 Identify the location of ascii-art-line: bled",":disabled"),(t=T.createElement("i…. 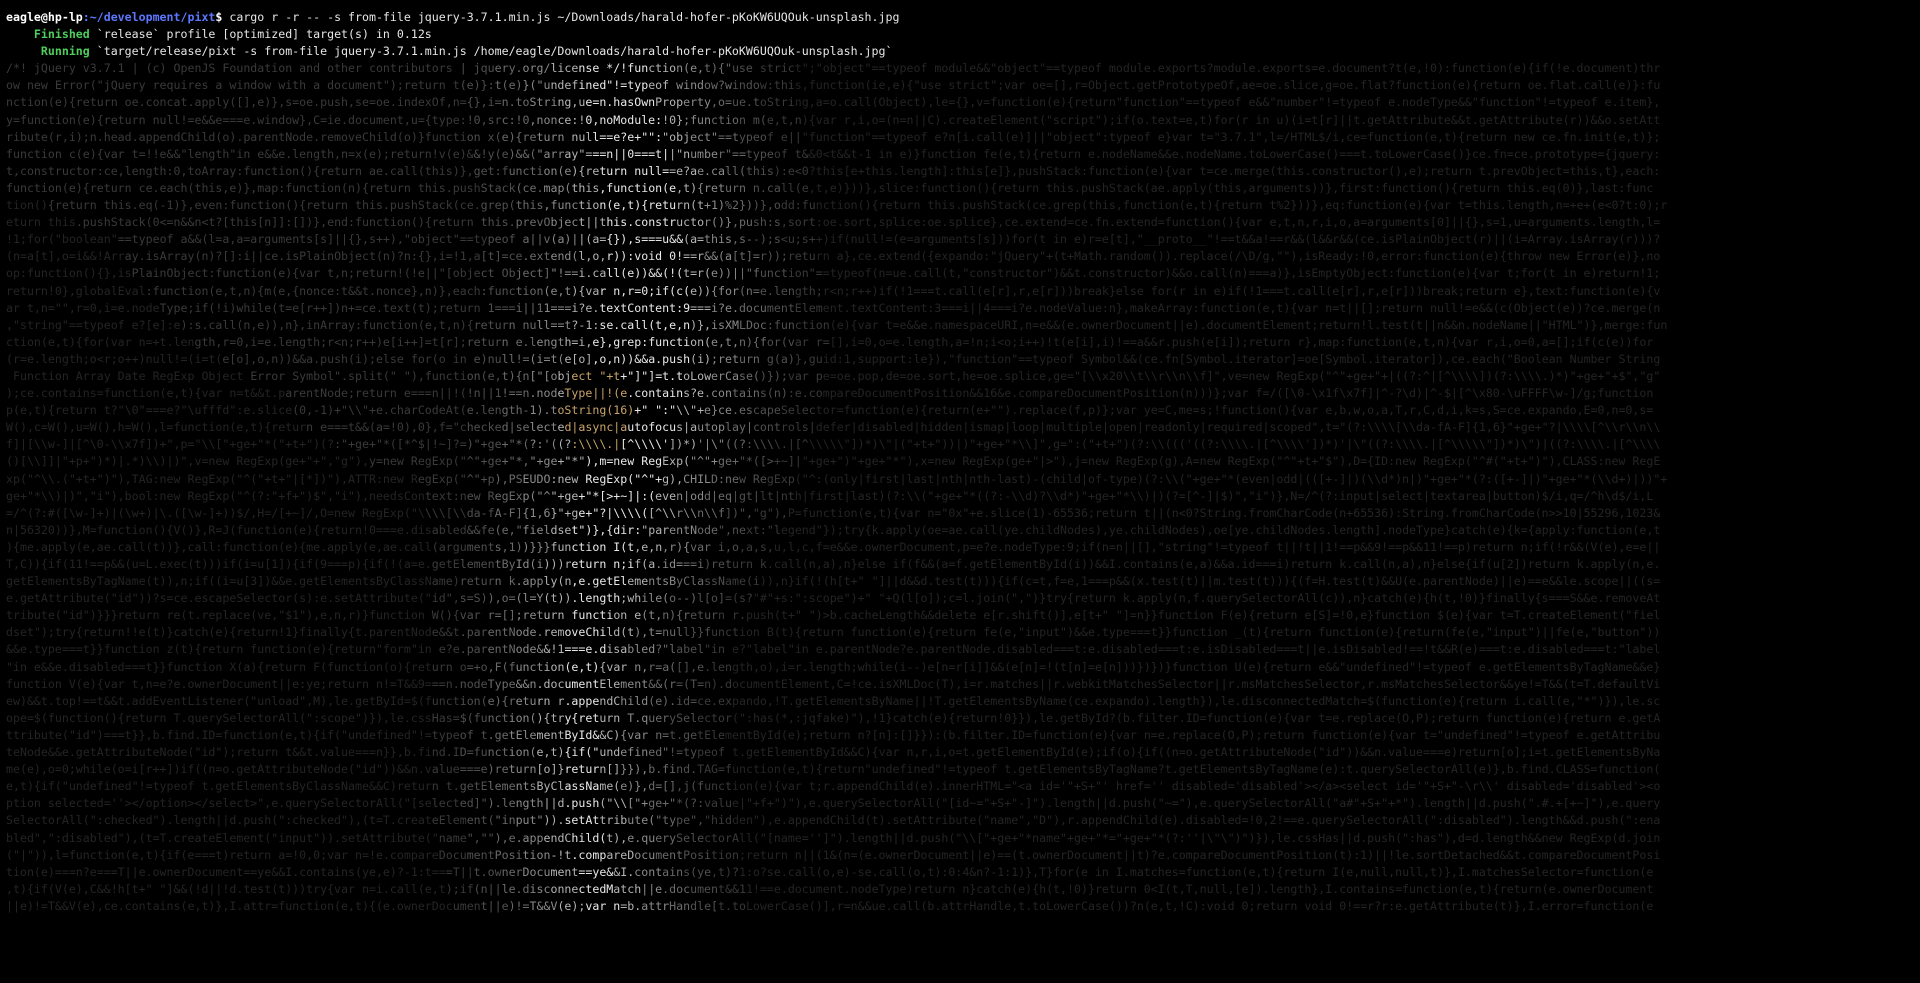
(833, 837).